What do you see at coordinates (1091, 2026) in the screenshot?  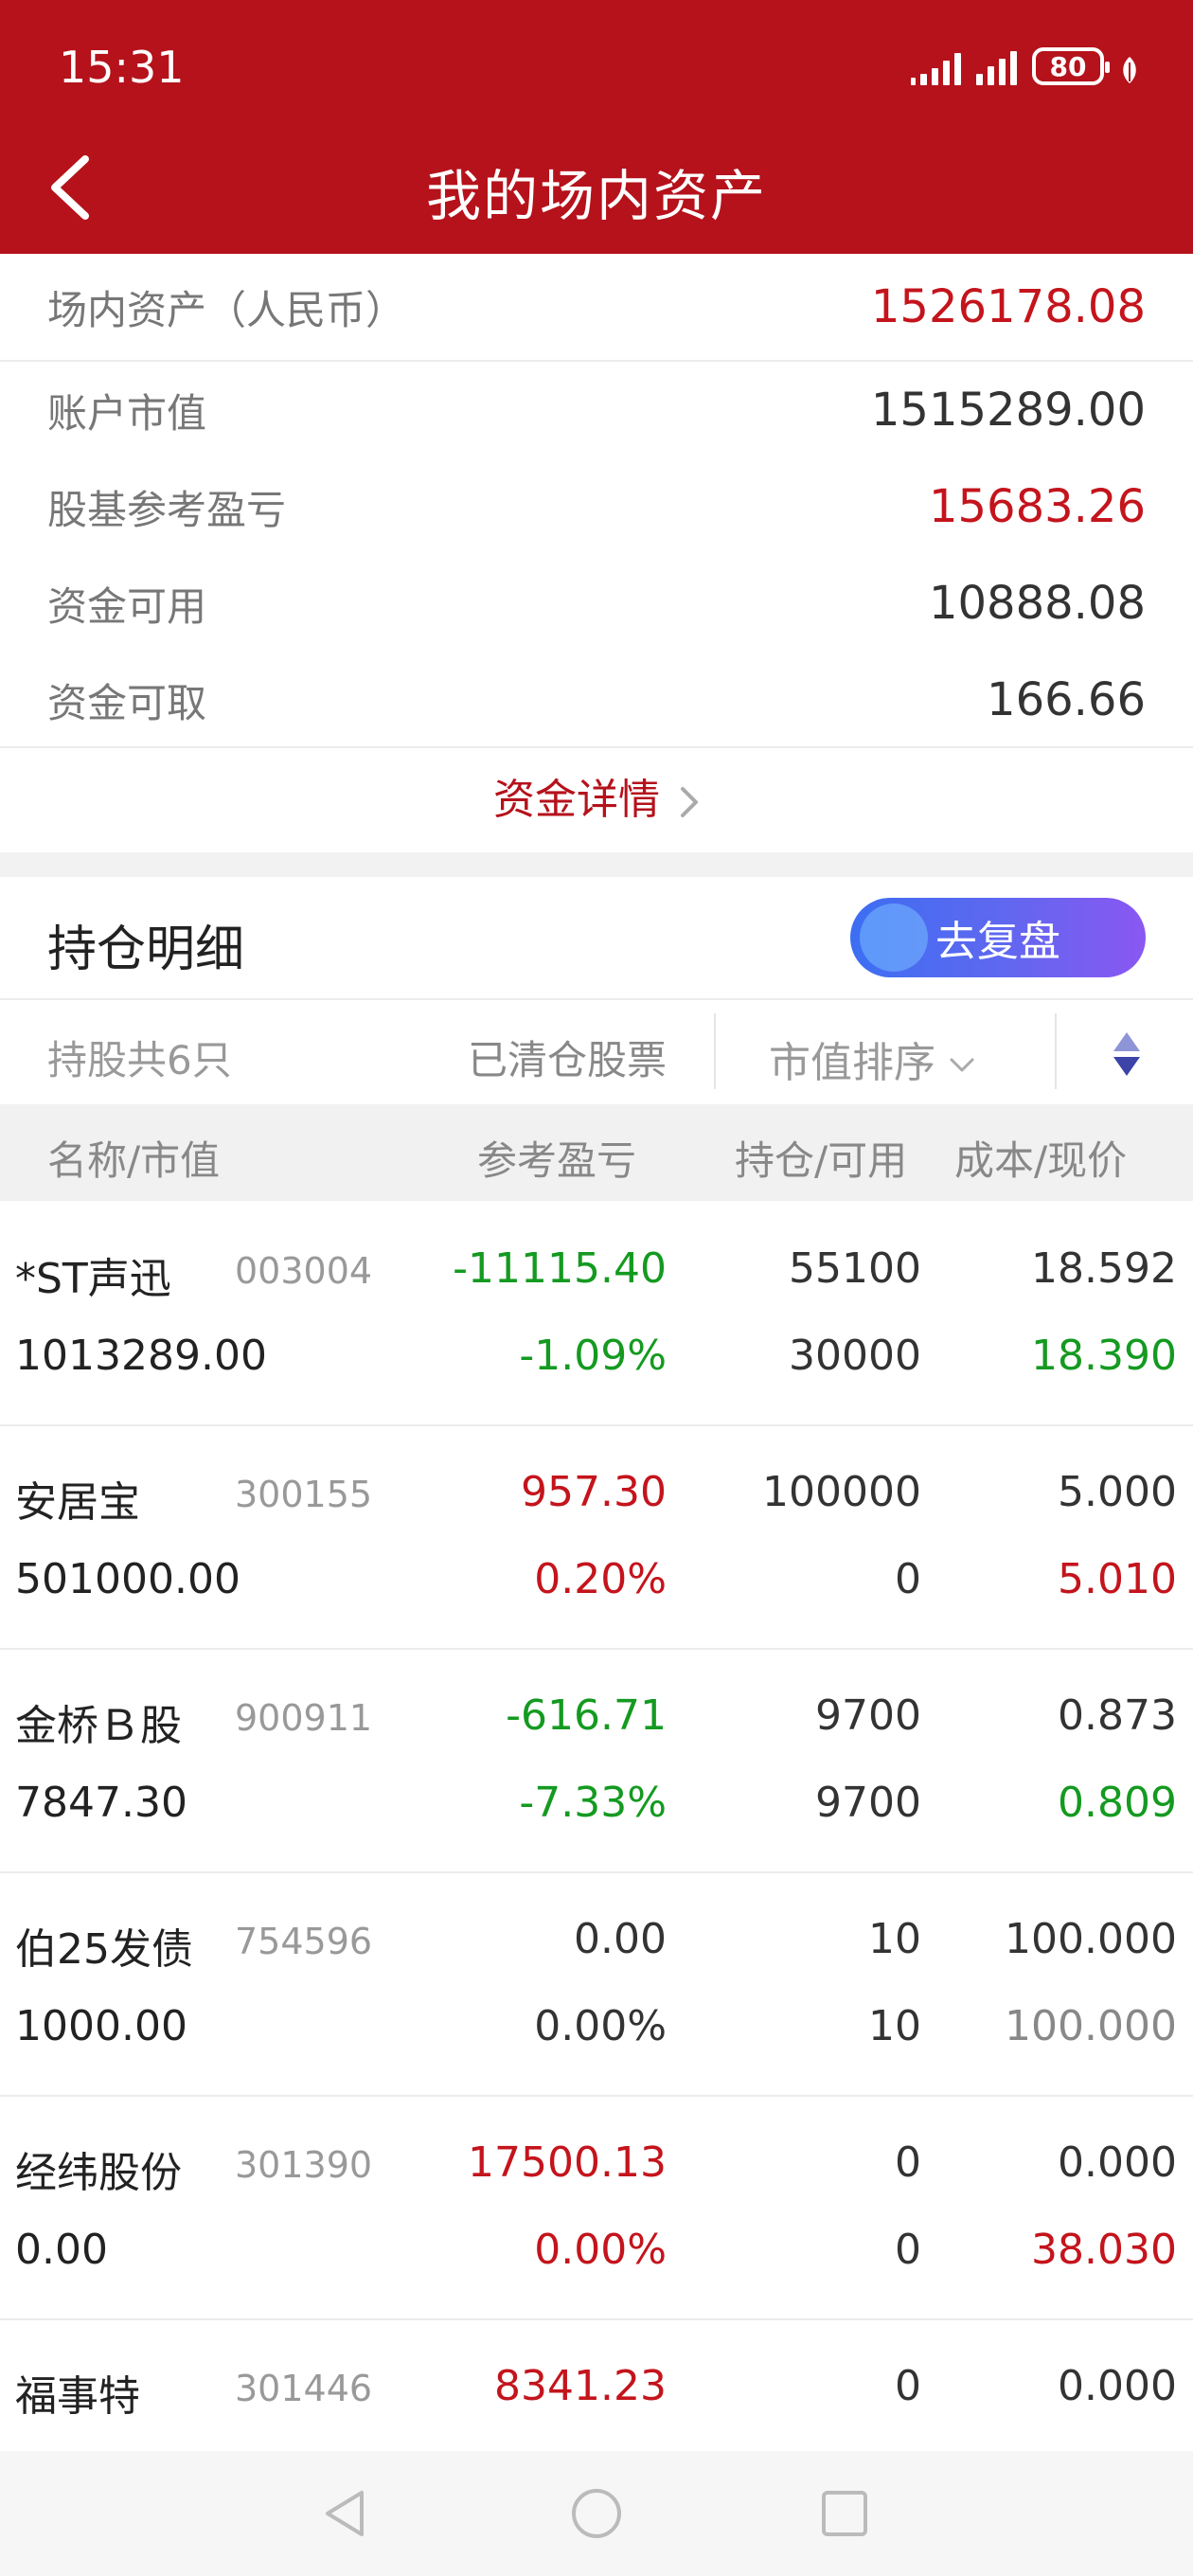 I see `stock-price: 100.000` at bounding box center [1091, 2026].